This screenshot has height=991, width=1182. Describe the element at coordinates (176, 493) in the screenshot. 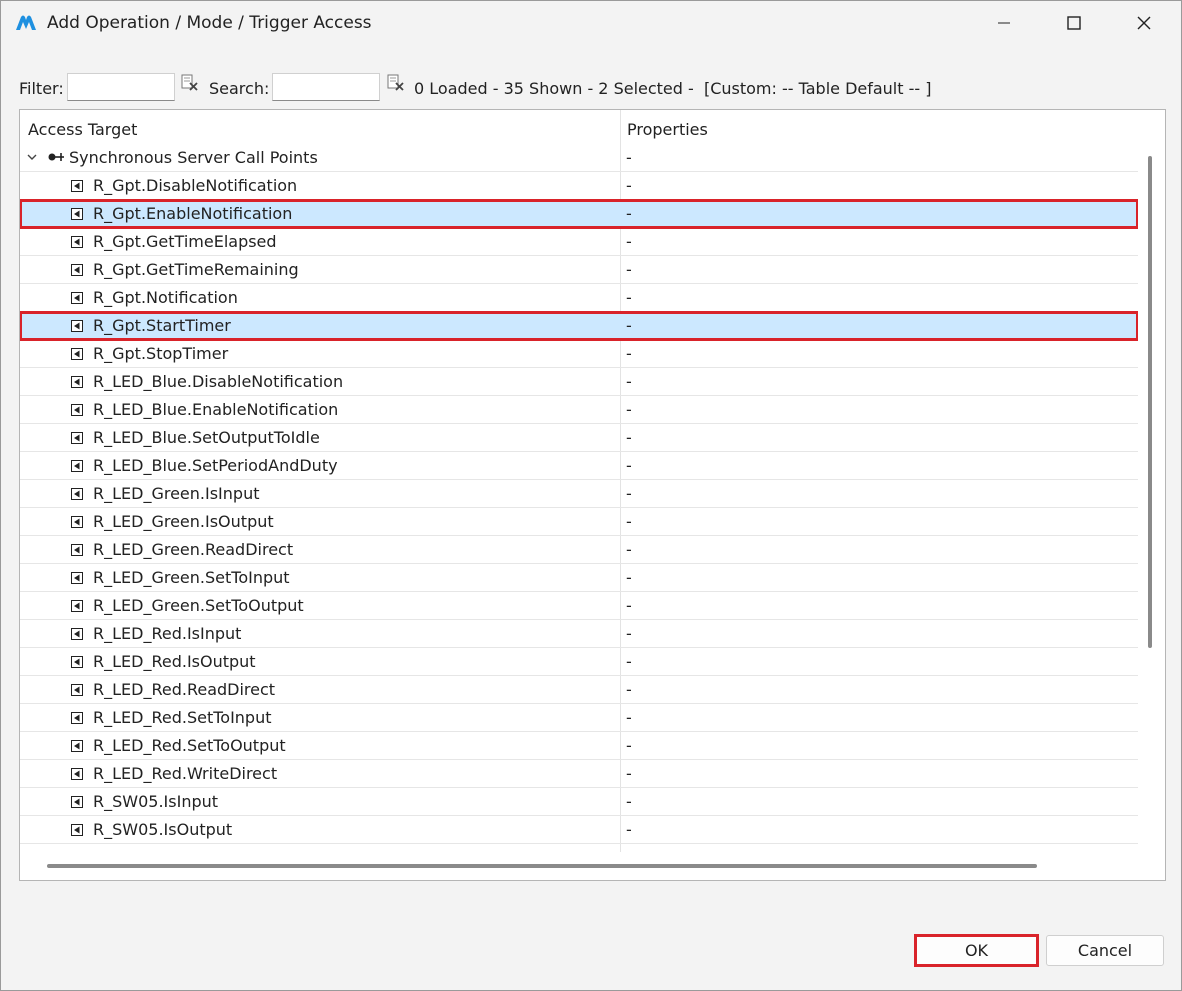

I see `access-target-name: R_LED_Green.IsInput` at that location.